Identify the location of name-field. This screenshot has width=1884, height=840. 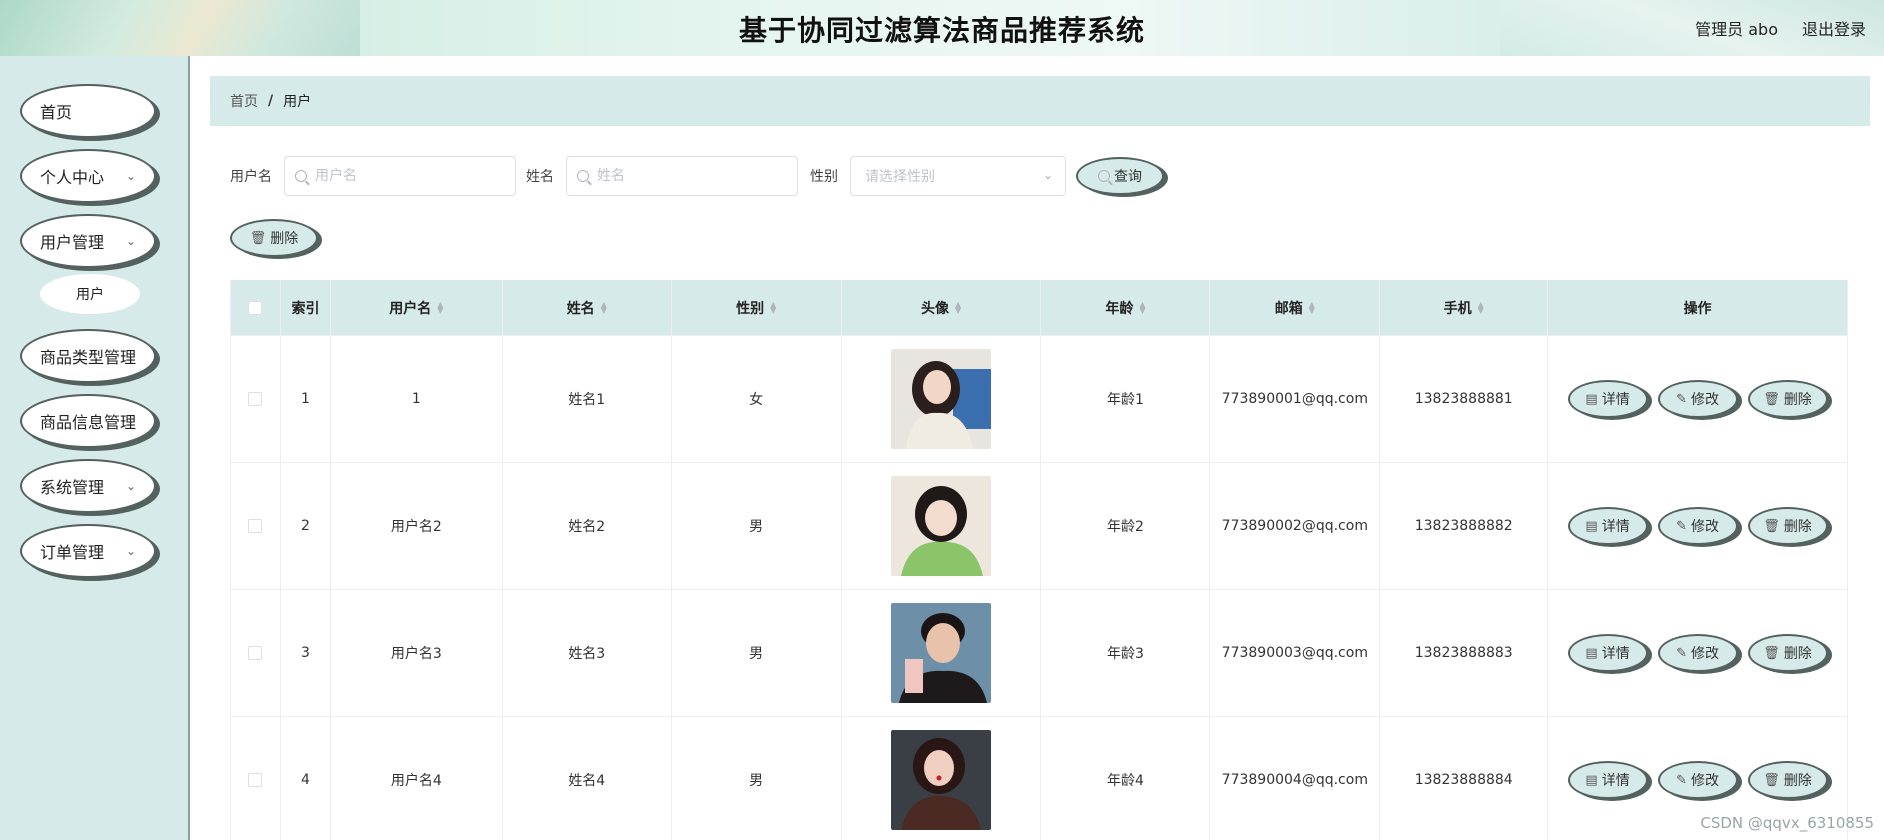
(682, 176).